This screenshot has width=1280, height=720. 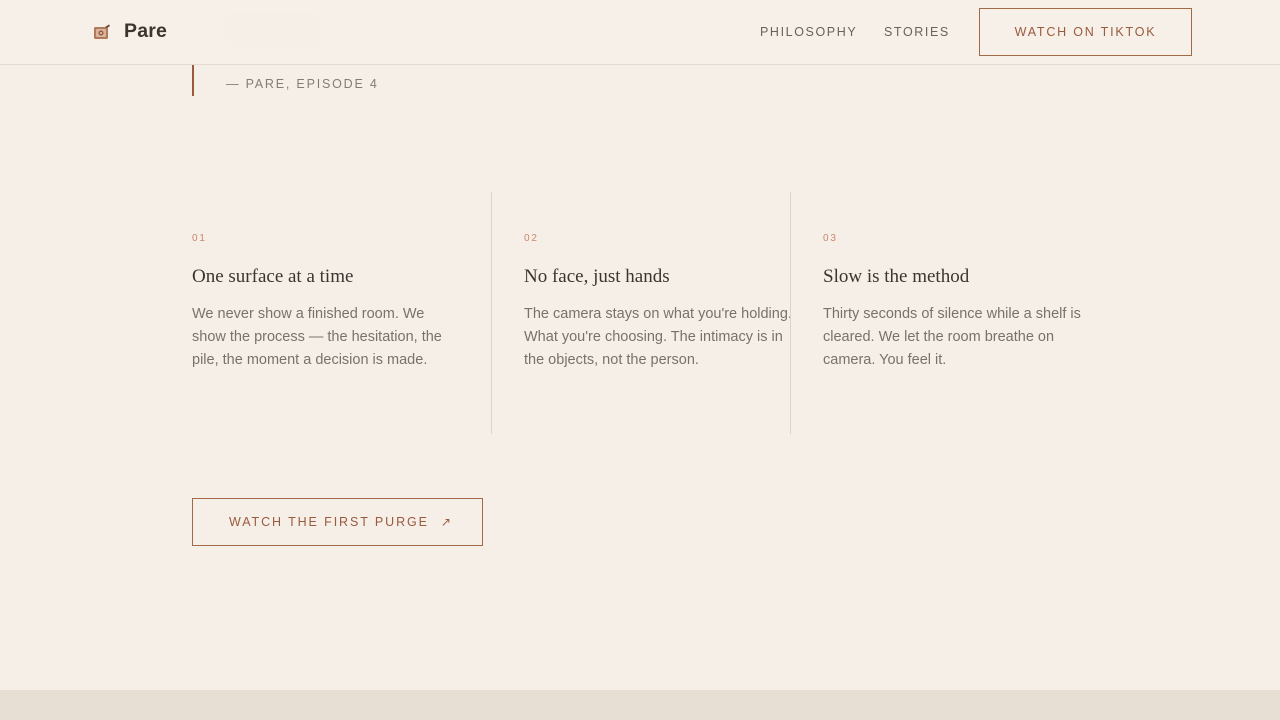 I want to click on brand-logo: Pare, so click(x=130, y=31).